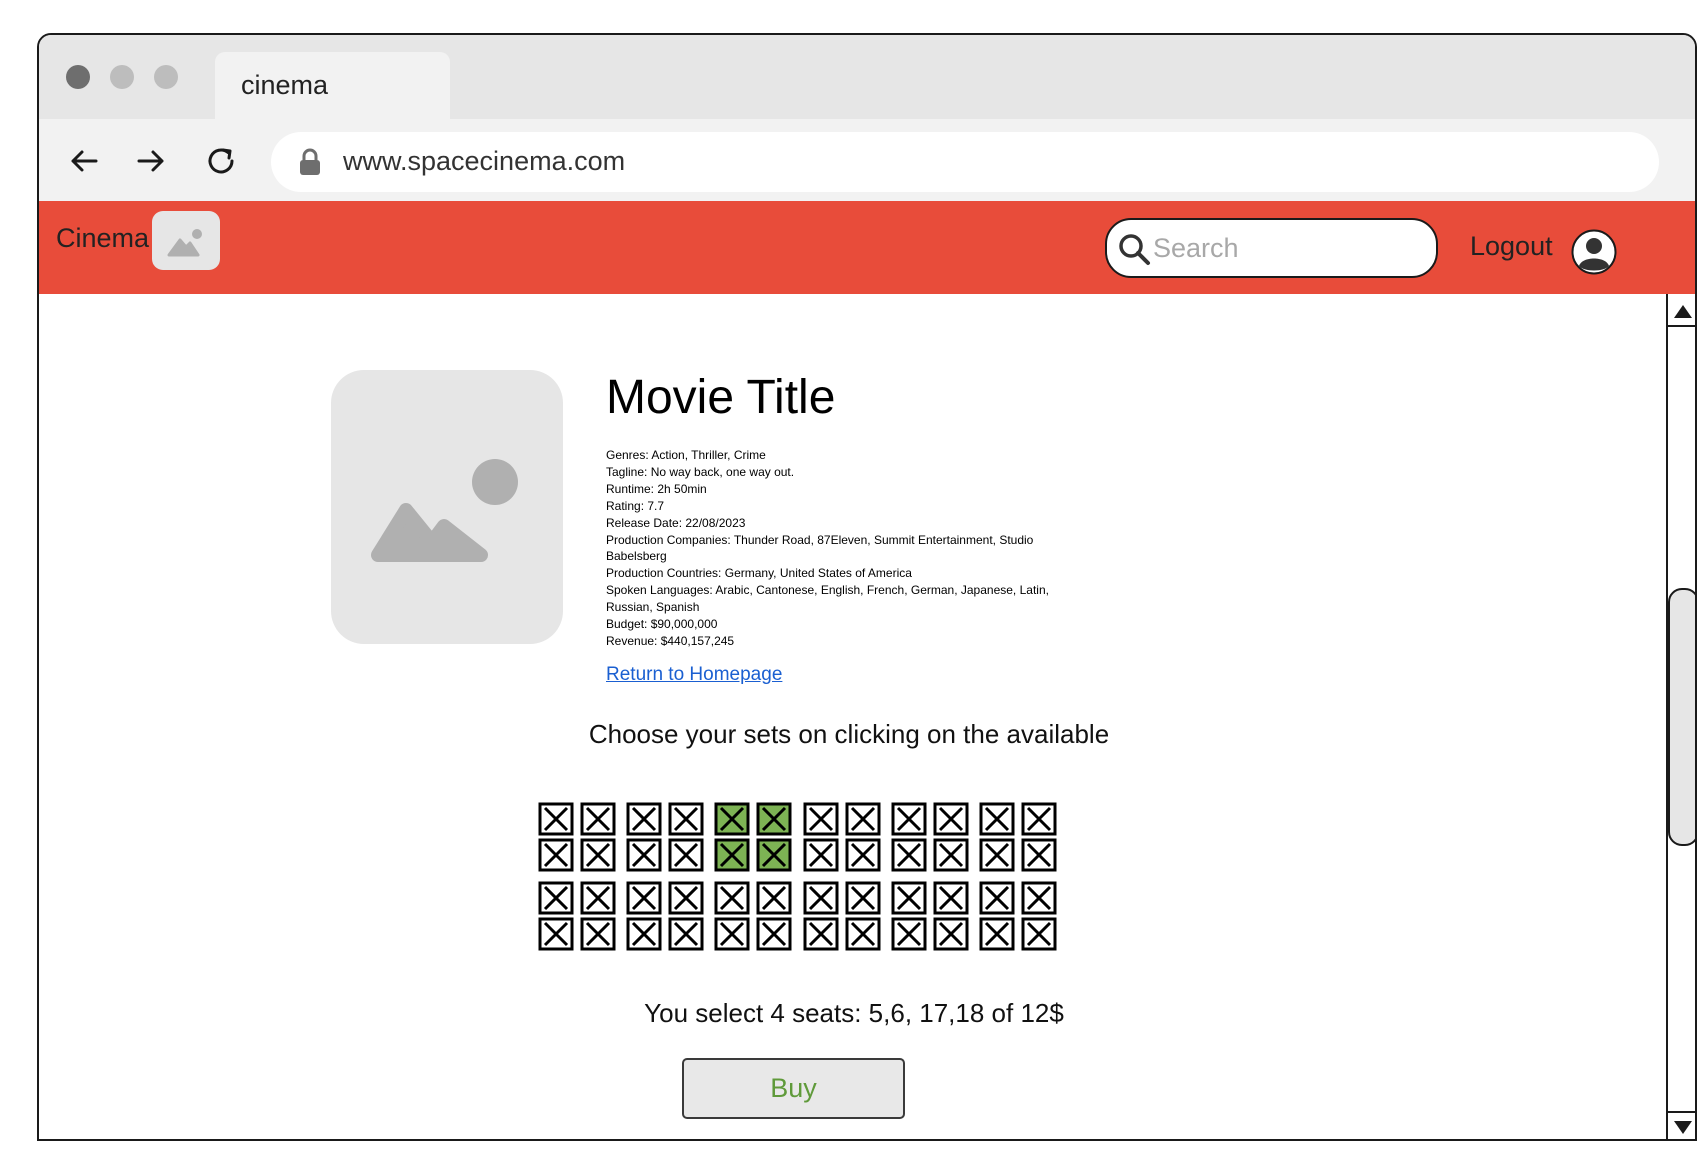 Image resolution: width=1702 pixels, height=1156 pixels. I want to click on forward-arrow-icon, so click(151, 161).